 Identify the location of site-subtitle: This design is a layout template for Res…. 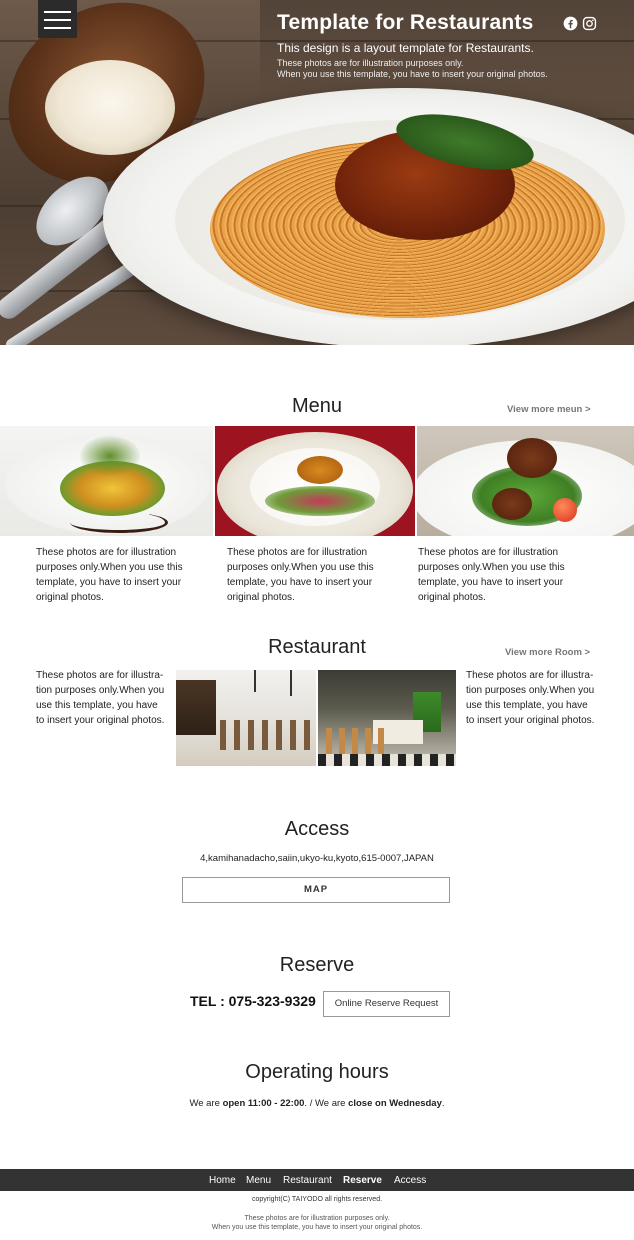
(405, 48).